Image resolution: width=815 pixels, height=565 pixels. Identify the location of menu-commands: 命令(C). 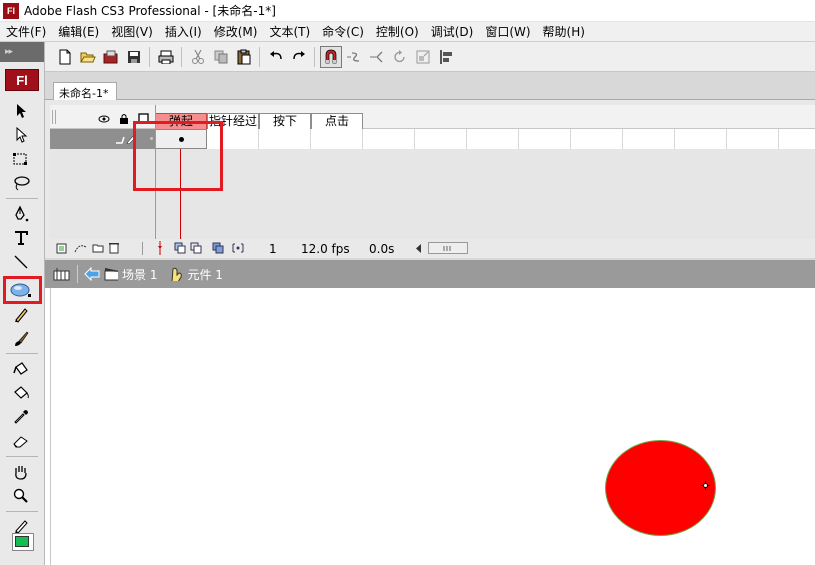
(343, 31).